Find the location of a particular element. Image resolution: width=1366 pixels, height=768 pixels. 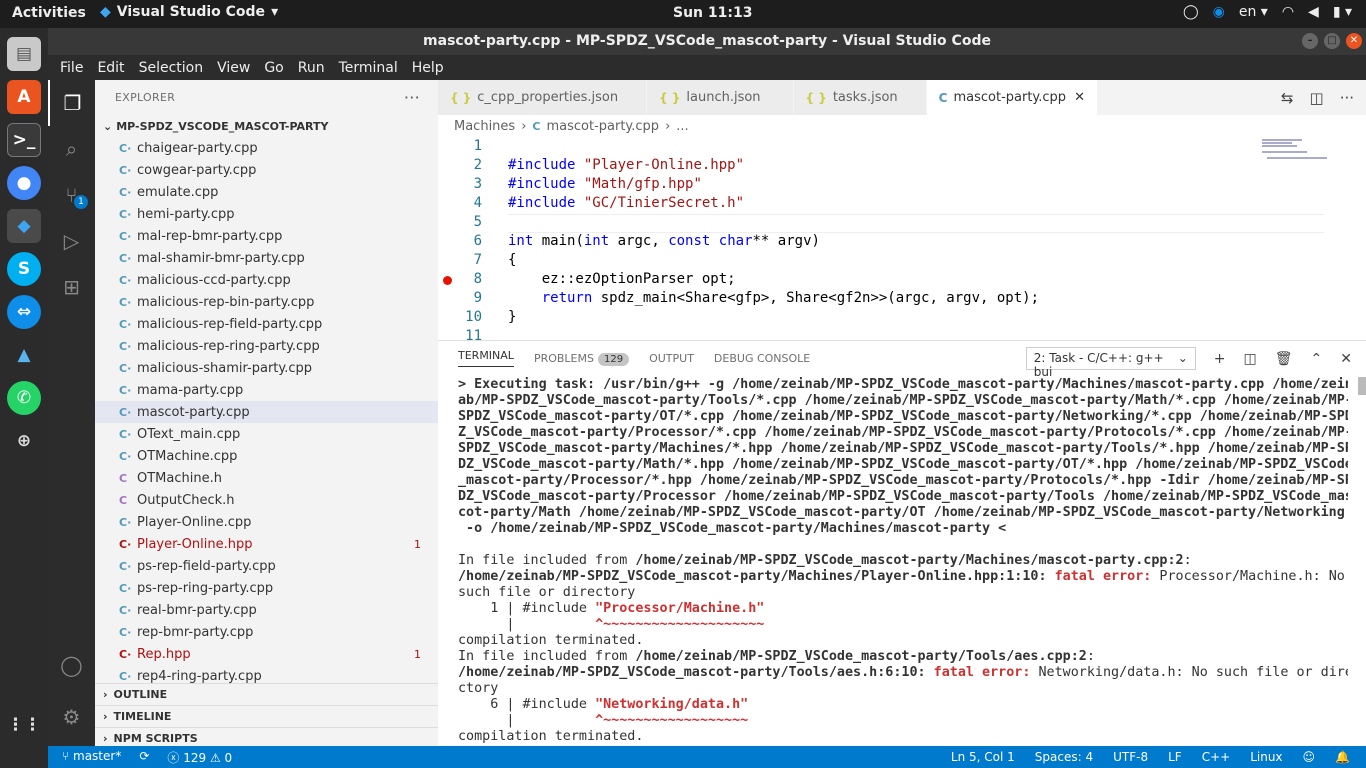

file-item: C· ps-rep-ring-party.cpp is located at coordinates (266, 588).